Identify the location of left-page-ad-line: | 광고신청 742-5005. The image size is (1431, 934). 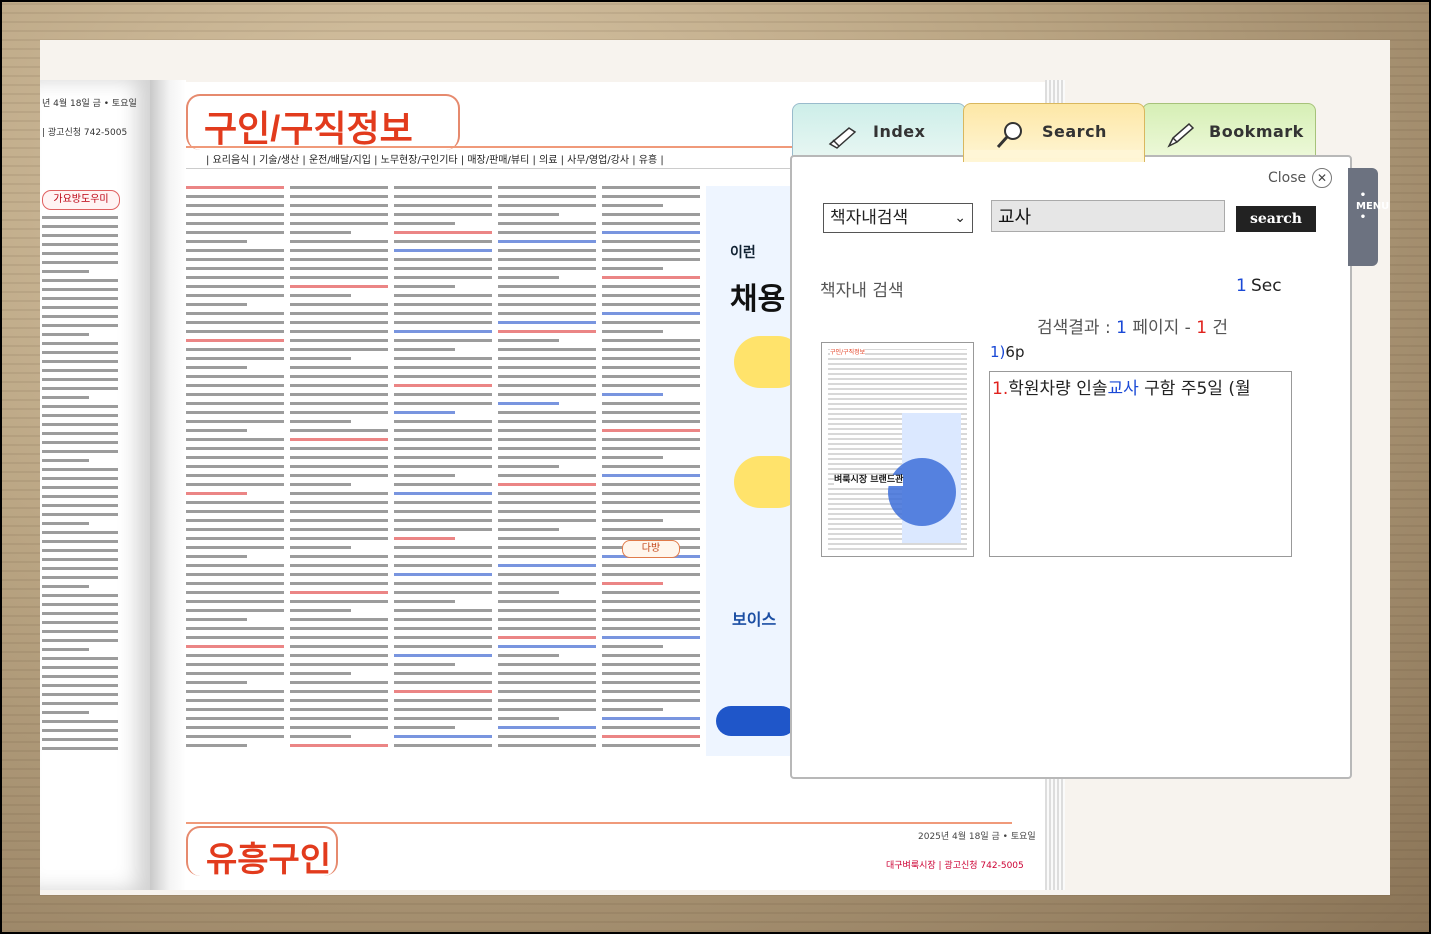
(85, 133).